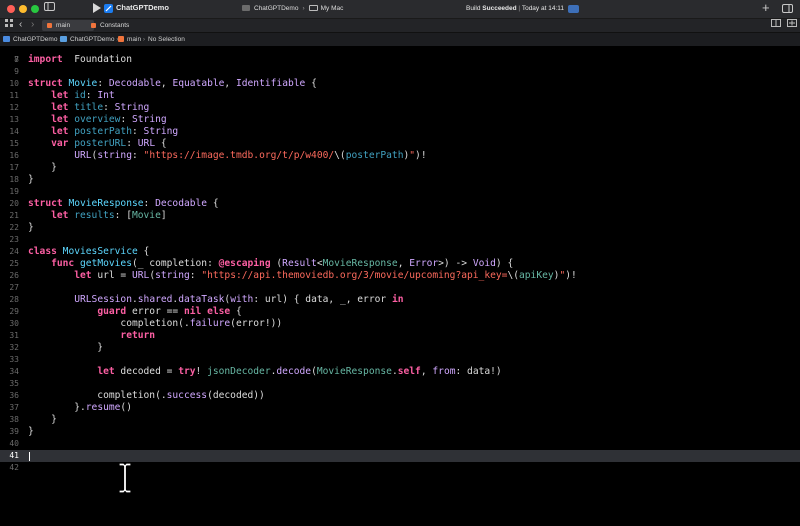  I want to click on code-line: 30 completion(.failure(error!)), so click(400, 324).